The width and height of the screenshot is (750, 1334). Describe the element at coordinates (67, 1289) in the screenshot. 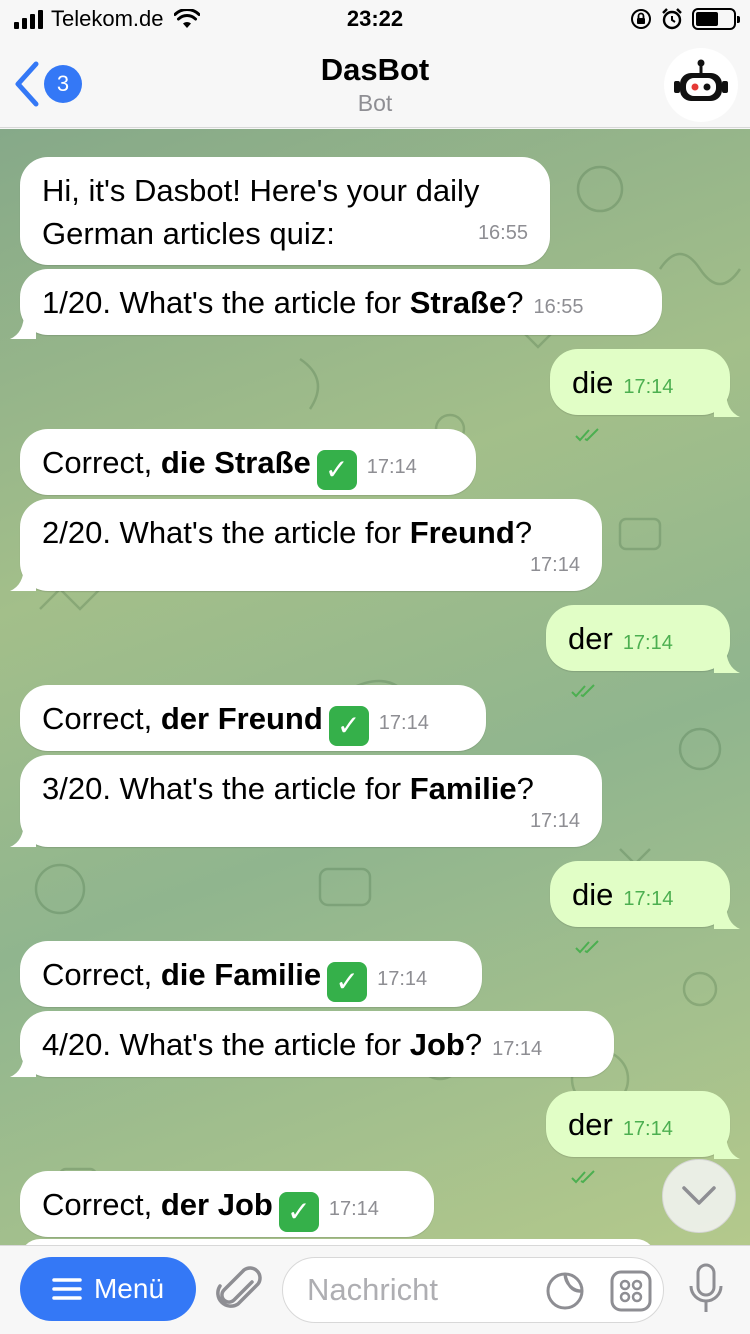

I see `hamburger-icon` at that location.